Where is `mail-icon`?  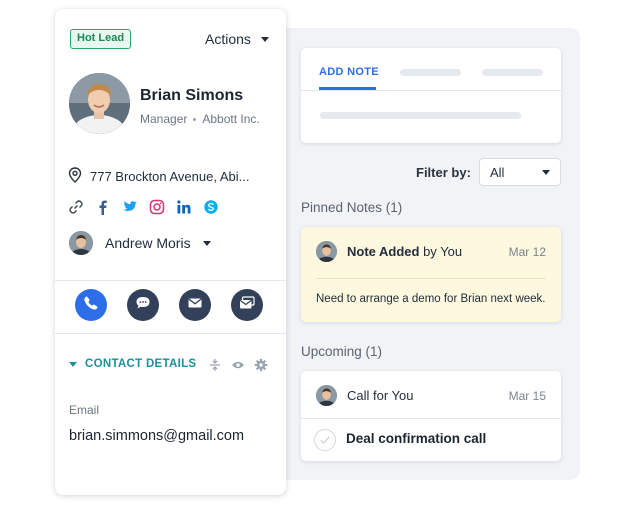 mail-icon is located at coordinates (195, 305).